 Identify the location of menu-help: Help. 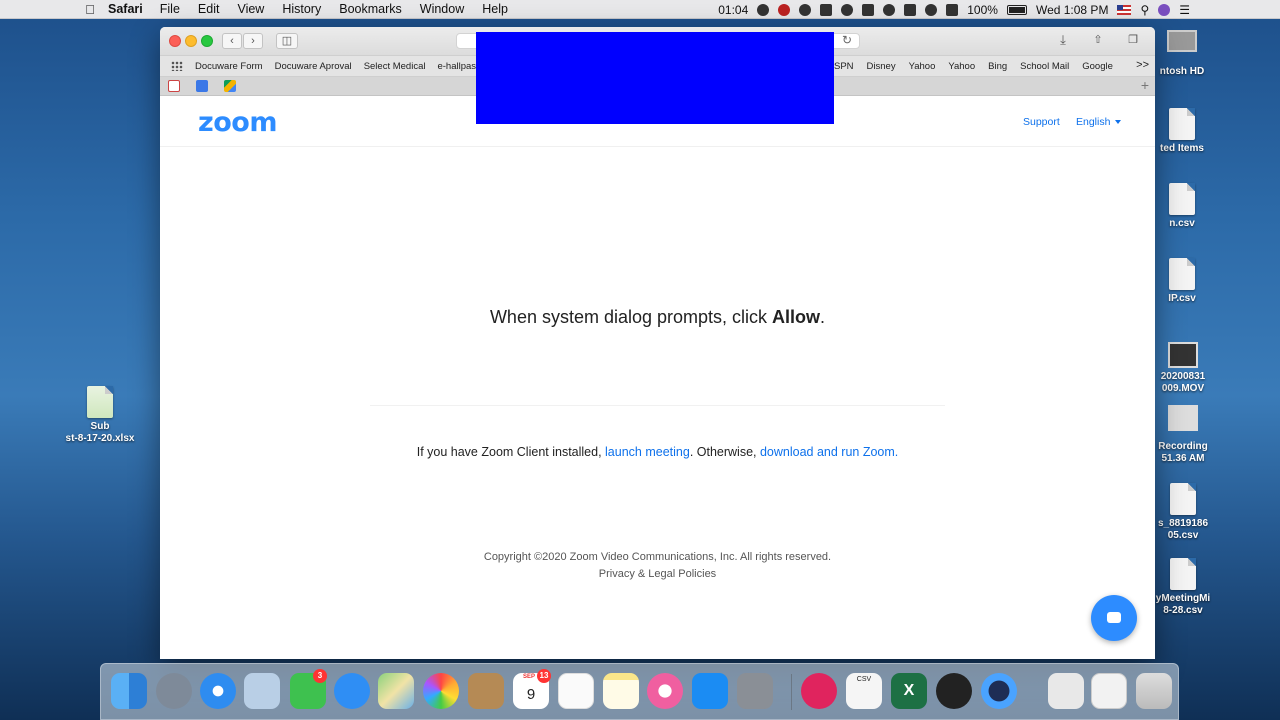
(495, 9).